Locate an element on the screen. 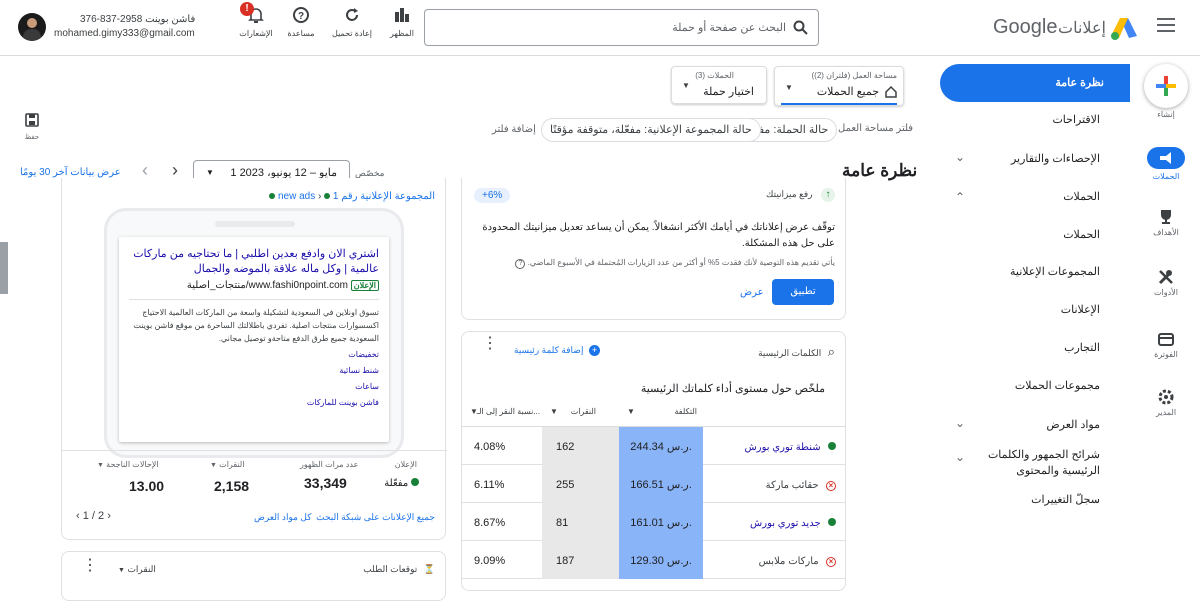 This screenshot has height=601, width=1200. nav-audiences-keywords: شرائح الجمهور والكلمات الرئيسية والمحتوى is located at coordinates (1030, 463).